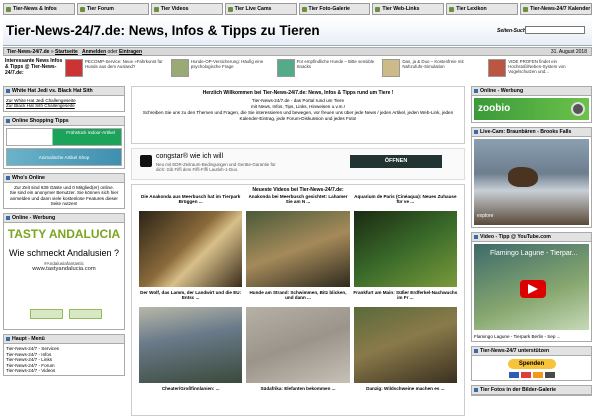 The width and height of the screenshot is (600, 420). What do you see at coordinates (408, 9) in the screenshot?
I see `nav-tier-web-links: Tier Web-Links` at bounding box center [408, 9].